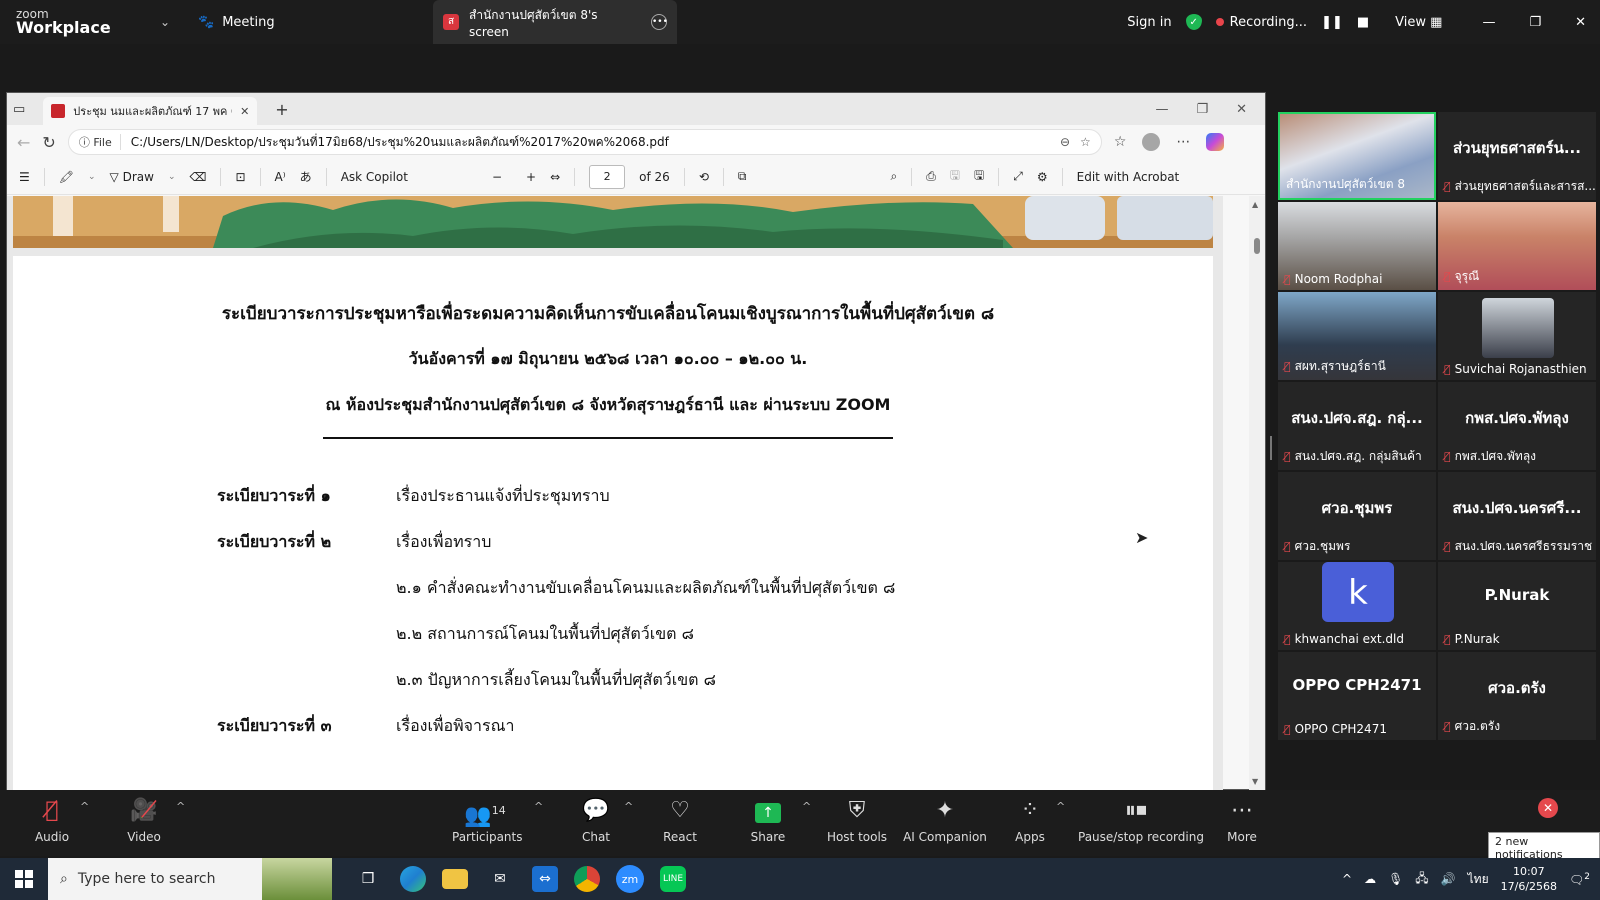 This screenshot has height=900, width=1600. I want to click on tab-close-icon: ✕, so click(244, 111).